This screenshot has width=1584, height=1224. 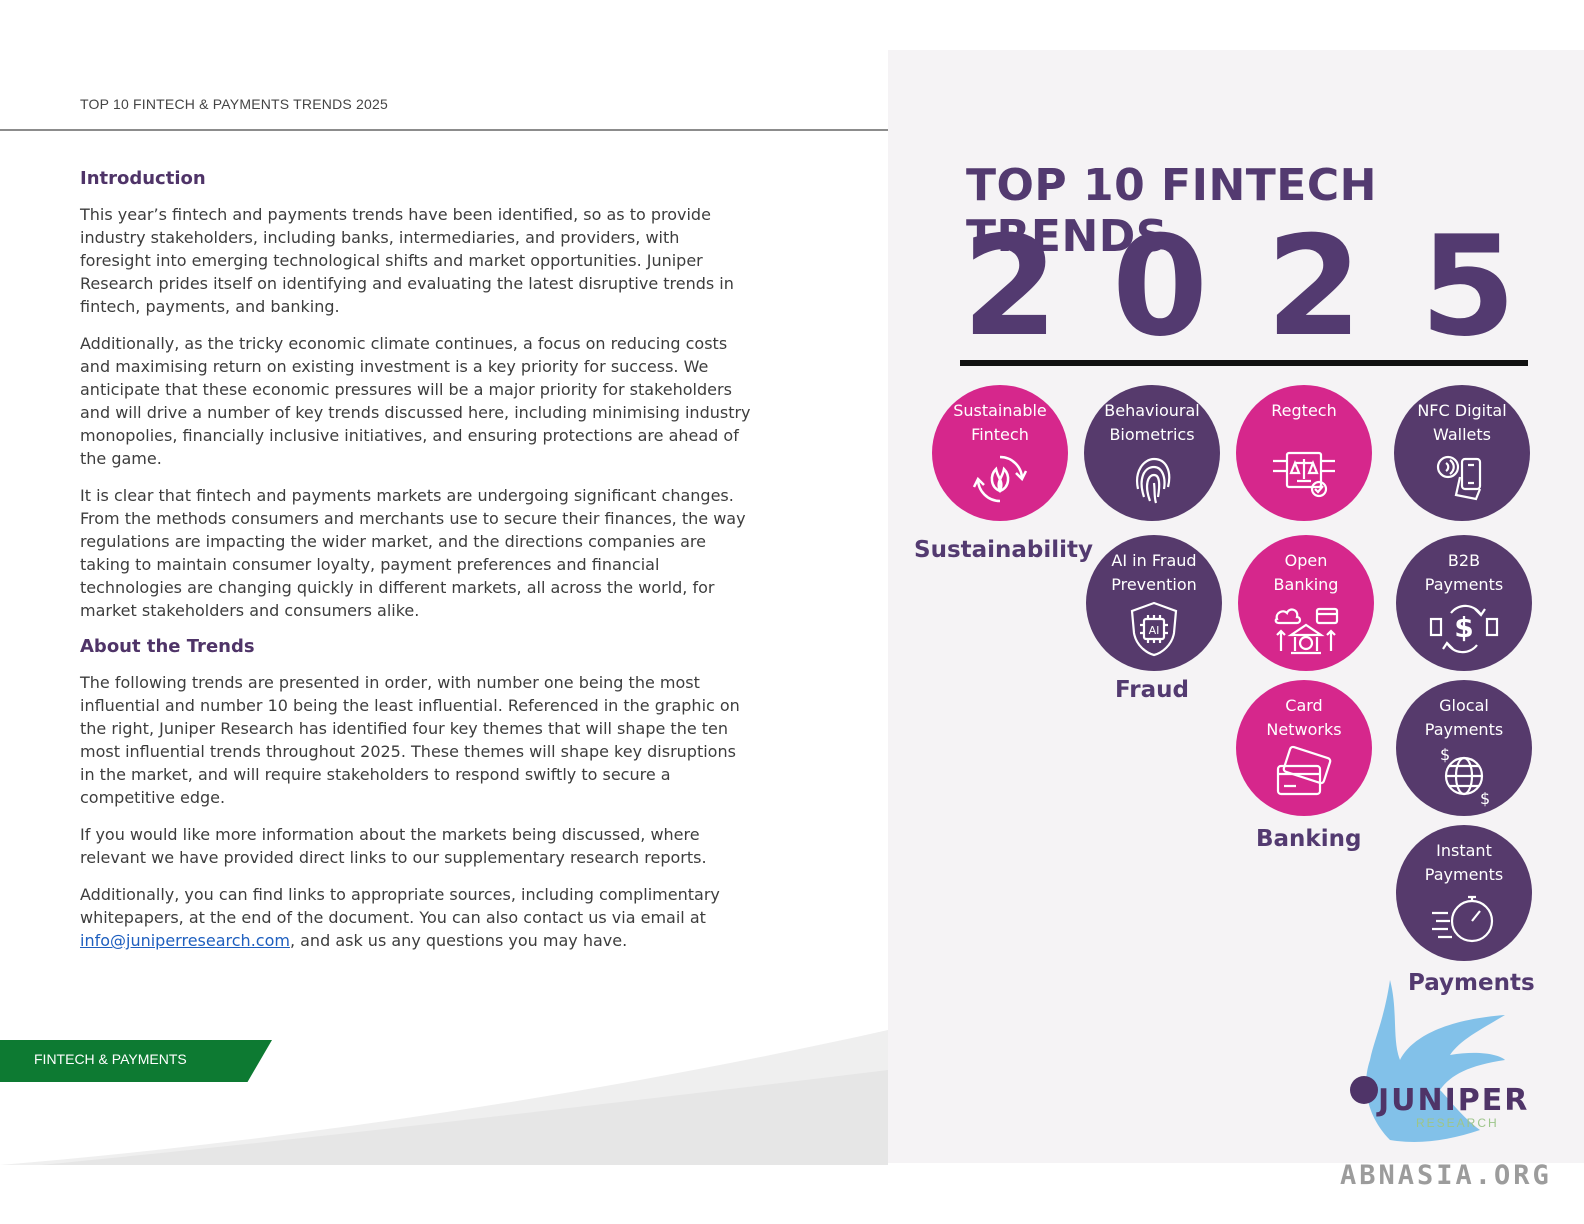 I want to click on trend-label: Card Networks, so click(x=1304, y=717).